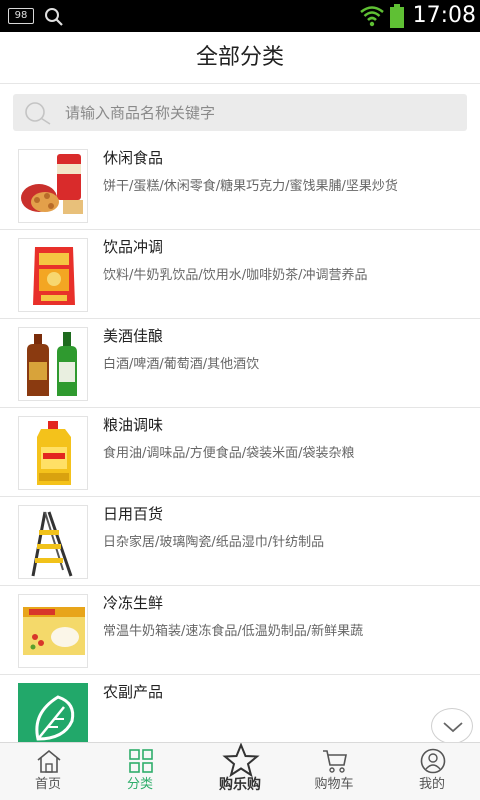 The height and width of the screenshot is (800, 480). I want to click on user-icon, so click(433, 761).